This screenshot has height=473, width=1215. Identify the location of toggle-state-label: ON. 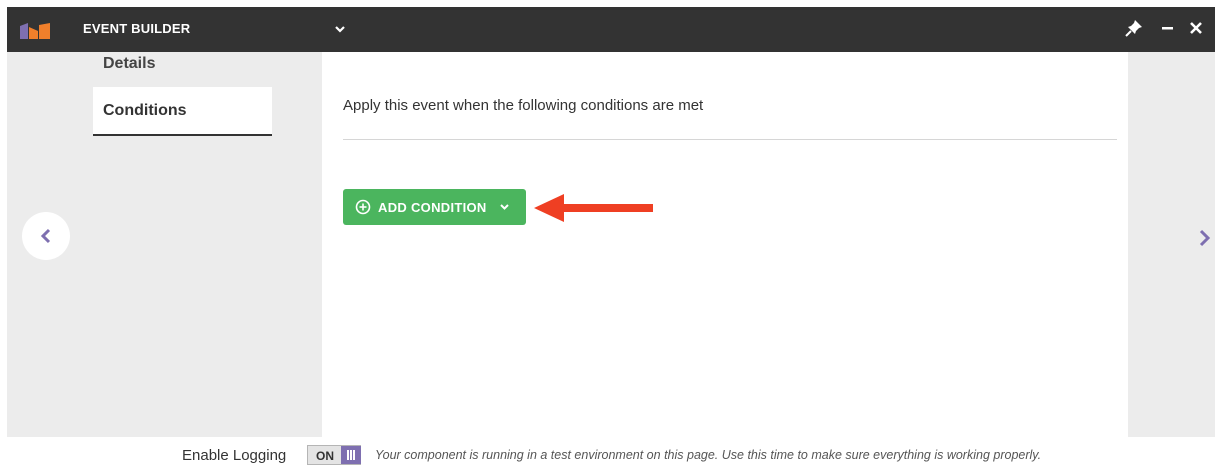
(325, 456).